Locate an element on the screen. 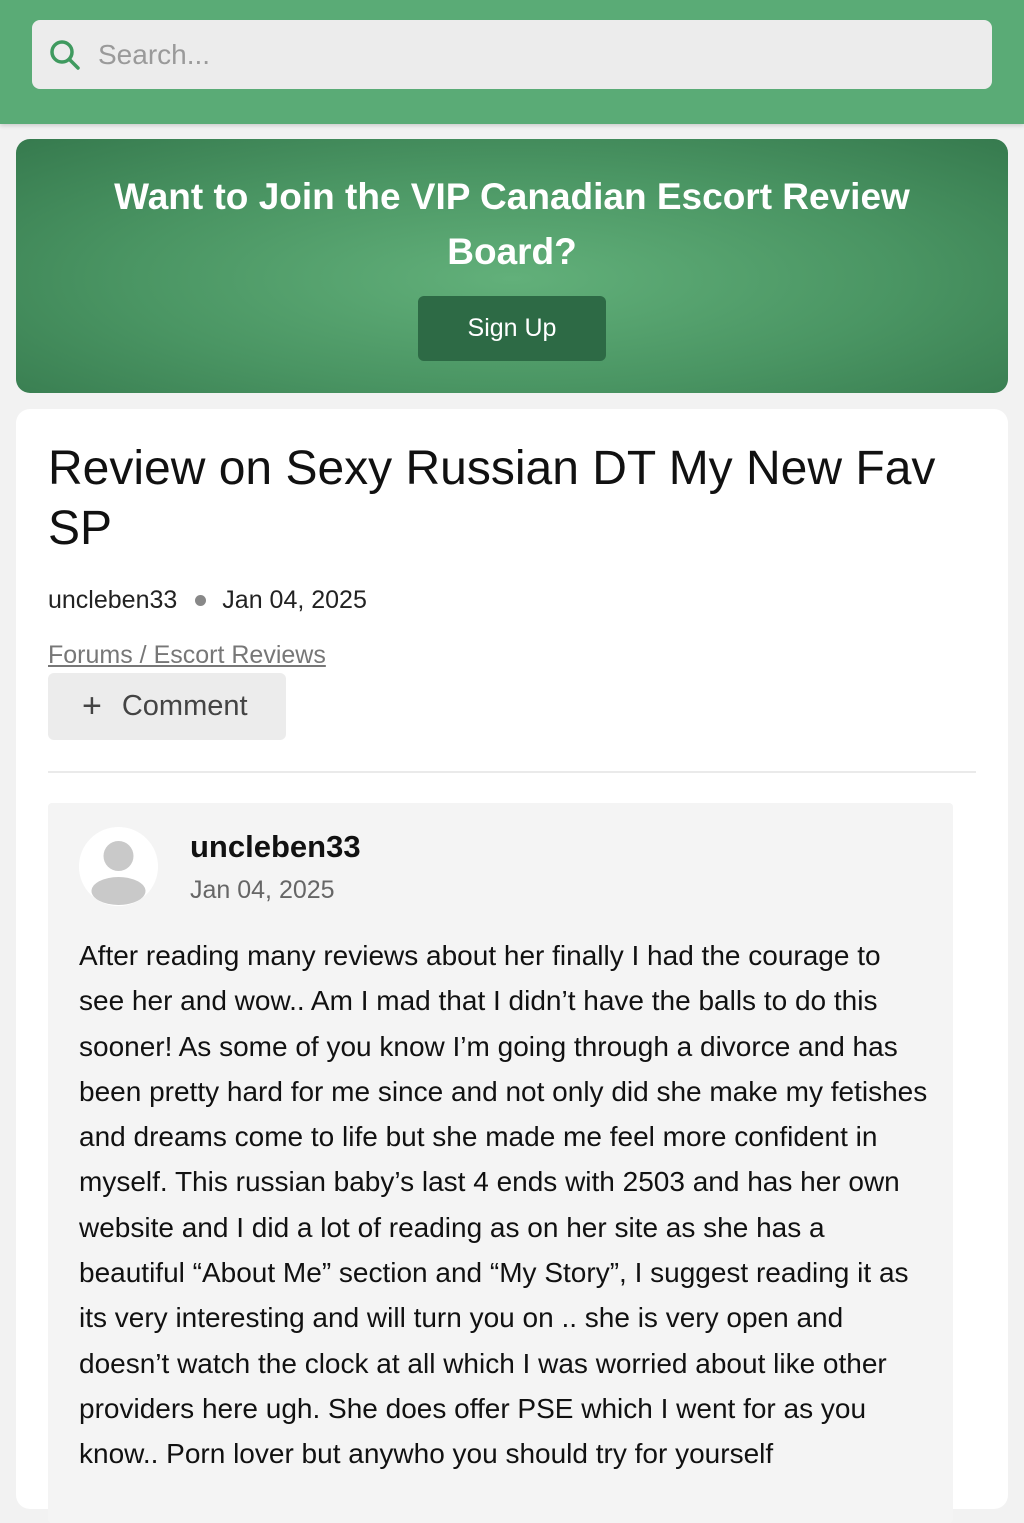  thread-title: Review on Sexy Russian DT My New Fav SP is located at coordinates (492, 498).